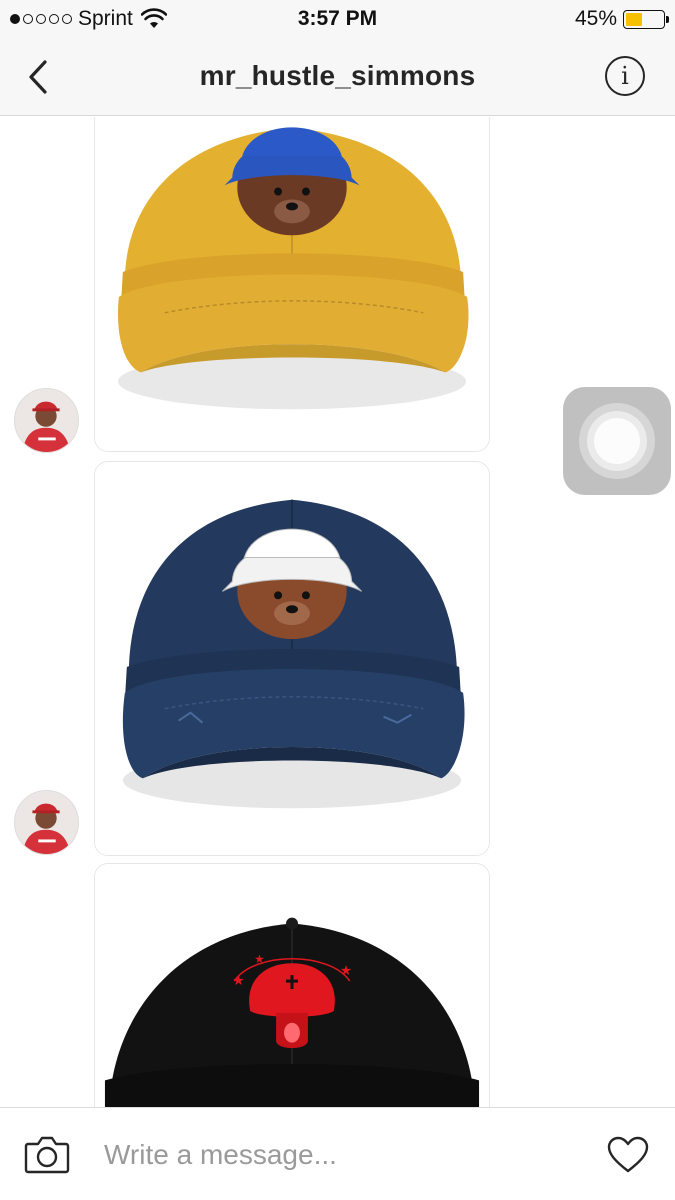 This screenshot has height=1200, width=675. I want to click on message-image-black-hat: ★ ★ ★, so click(292, 985).